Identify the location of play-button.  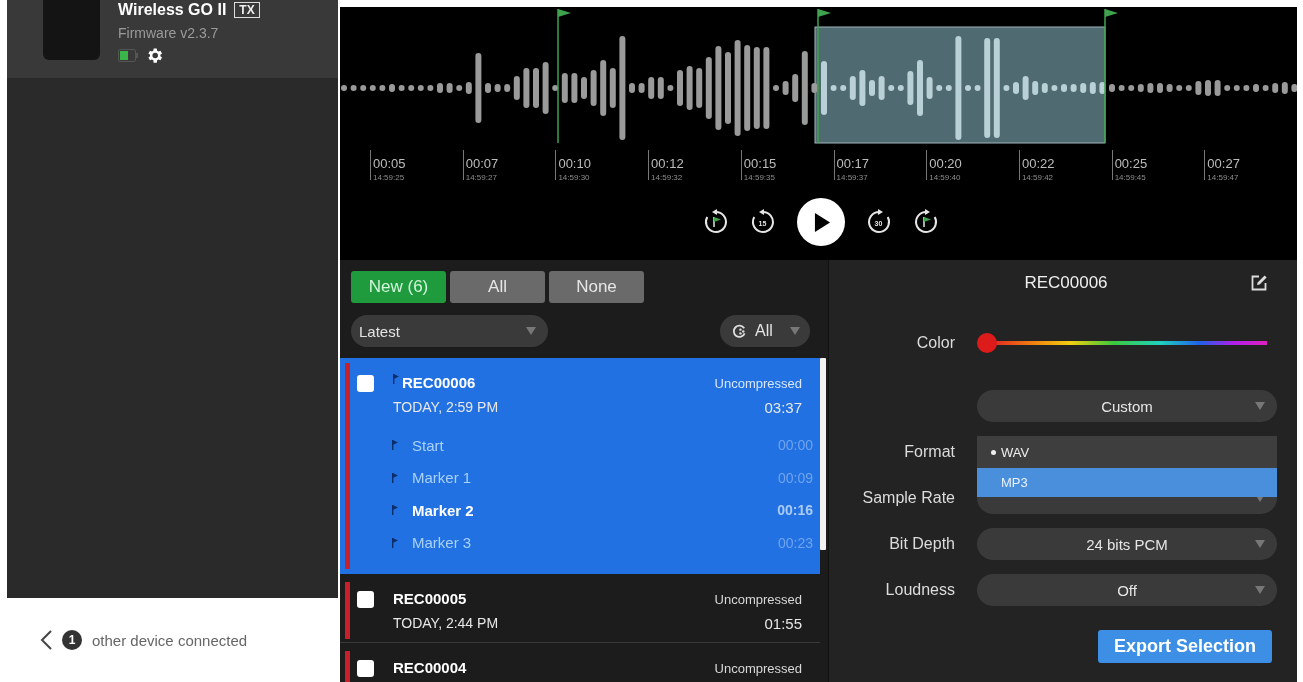
(820, 222).